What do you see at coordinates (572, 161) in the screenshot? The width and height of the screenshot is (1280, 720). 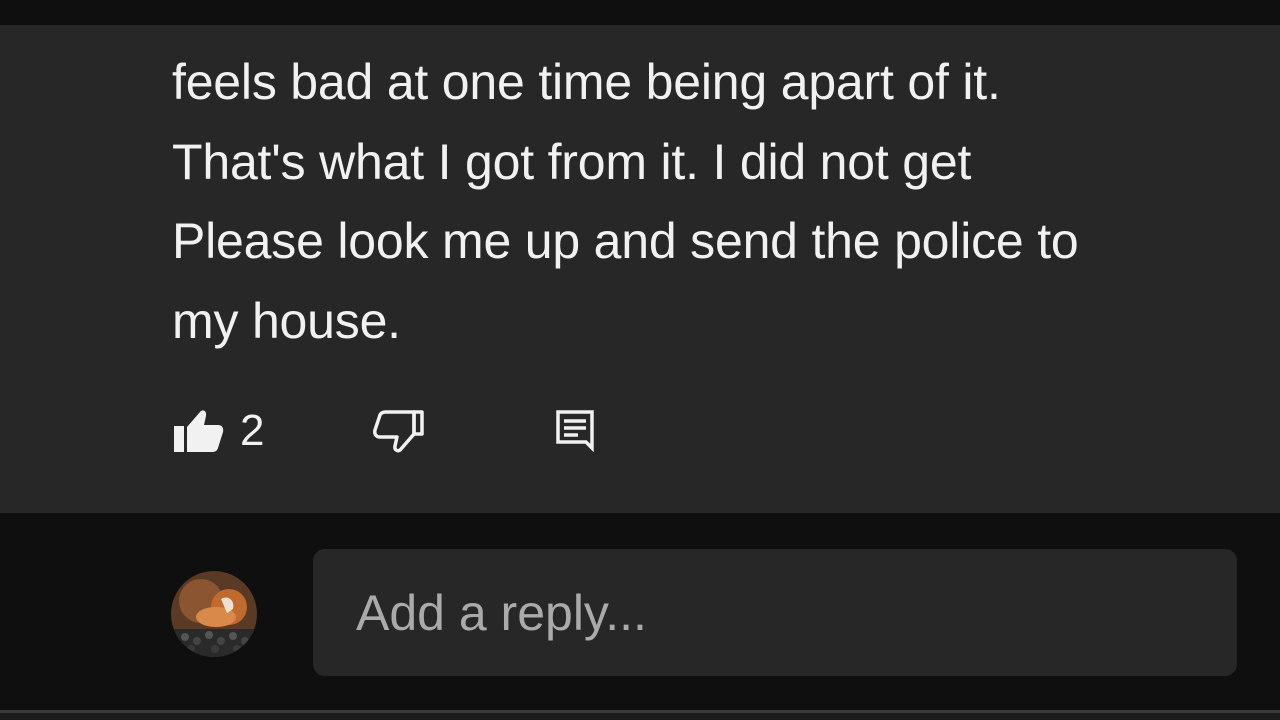 I see `comment-line: That's what I got from it. I did not get` at bounding box center [572, 161].